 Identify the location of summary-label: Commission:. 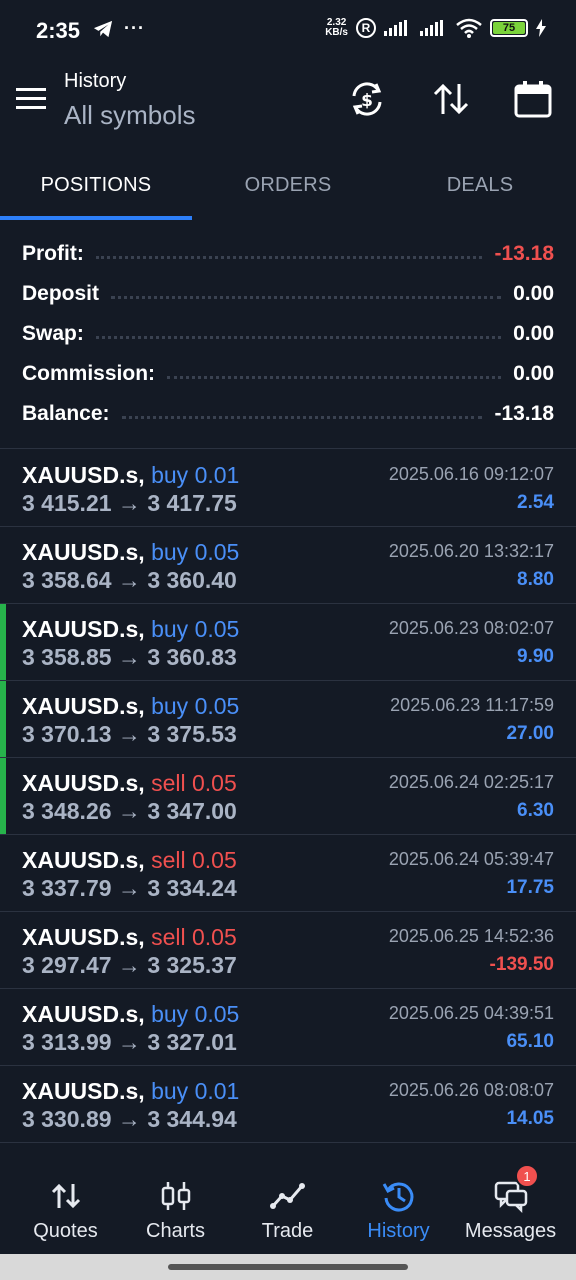
(89, 373).